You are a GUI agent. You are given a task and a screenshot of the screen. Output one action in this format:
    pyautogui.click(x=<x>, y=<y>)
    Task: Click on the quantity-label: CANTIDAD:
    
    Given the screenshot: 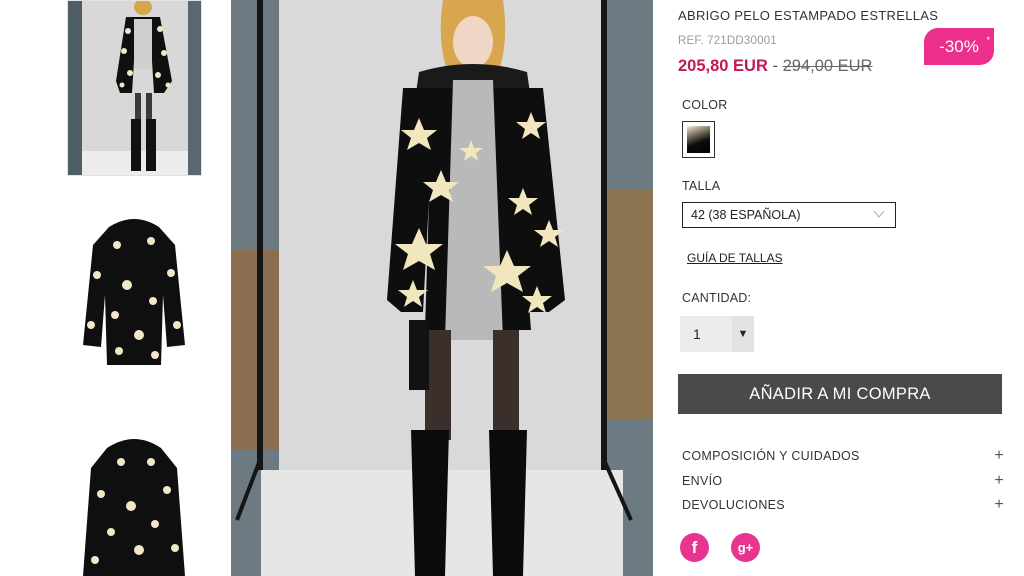 What is the action you would take?
    pyautogui.click(x=717, y=298)
    